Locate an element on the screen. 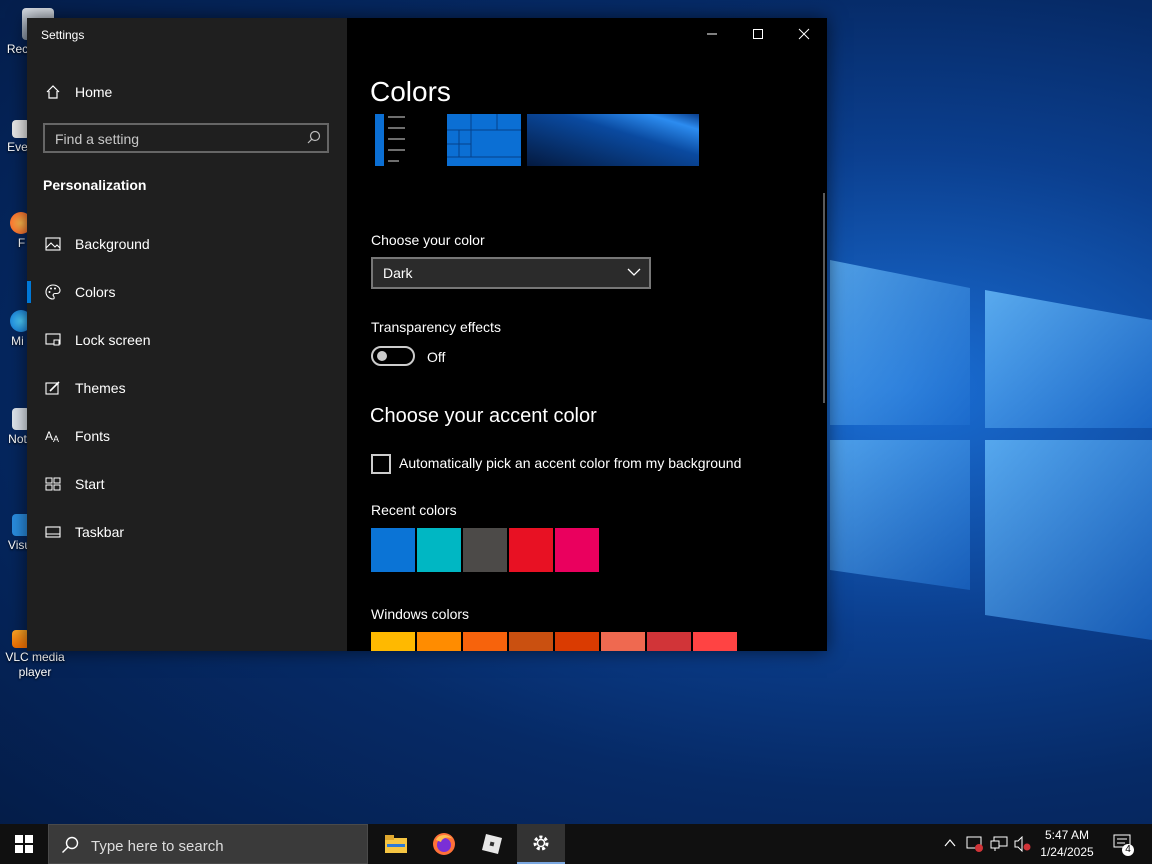 This screenshot has width=1152, height=864. volume-muted-icon is located at coordinates (1023, 844).